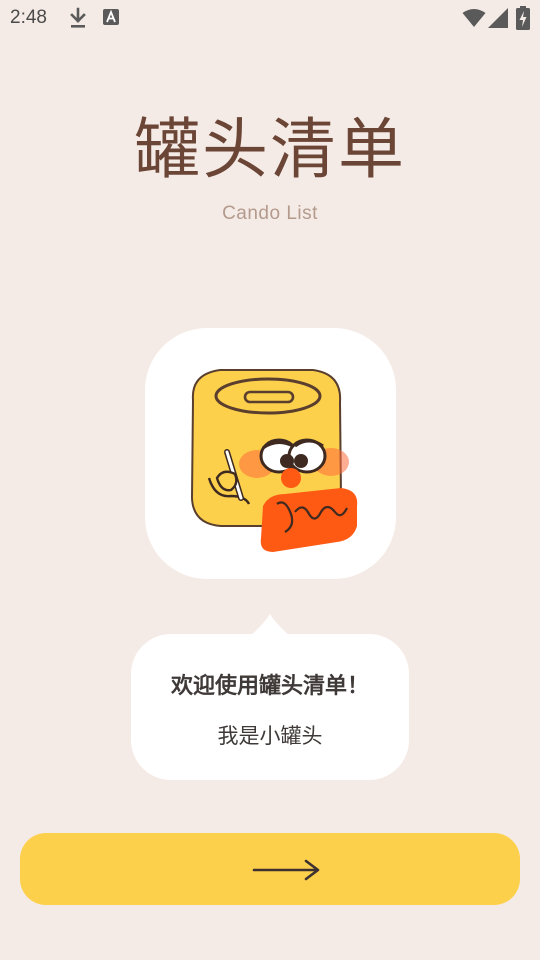  I want to click on battery-charging-icon, so click(523, 20).